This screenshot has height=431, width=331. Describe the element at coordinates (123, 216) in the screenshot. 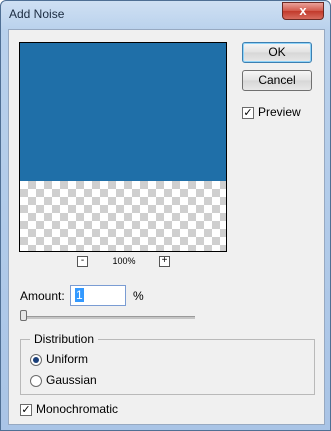

I see `transparency-area` at that location.